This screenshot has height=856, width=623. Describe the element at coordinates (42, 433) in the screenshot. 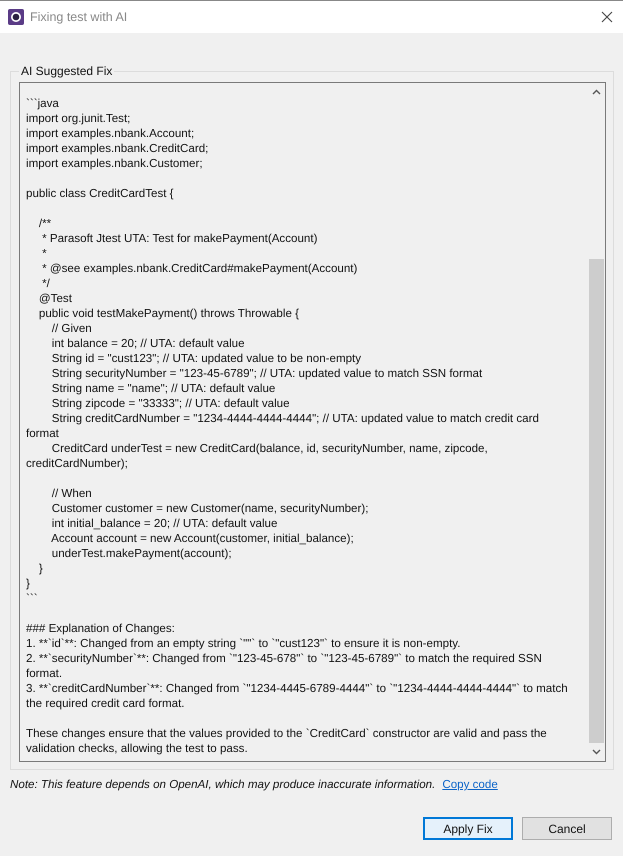

I see `code-line: format` at that location.